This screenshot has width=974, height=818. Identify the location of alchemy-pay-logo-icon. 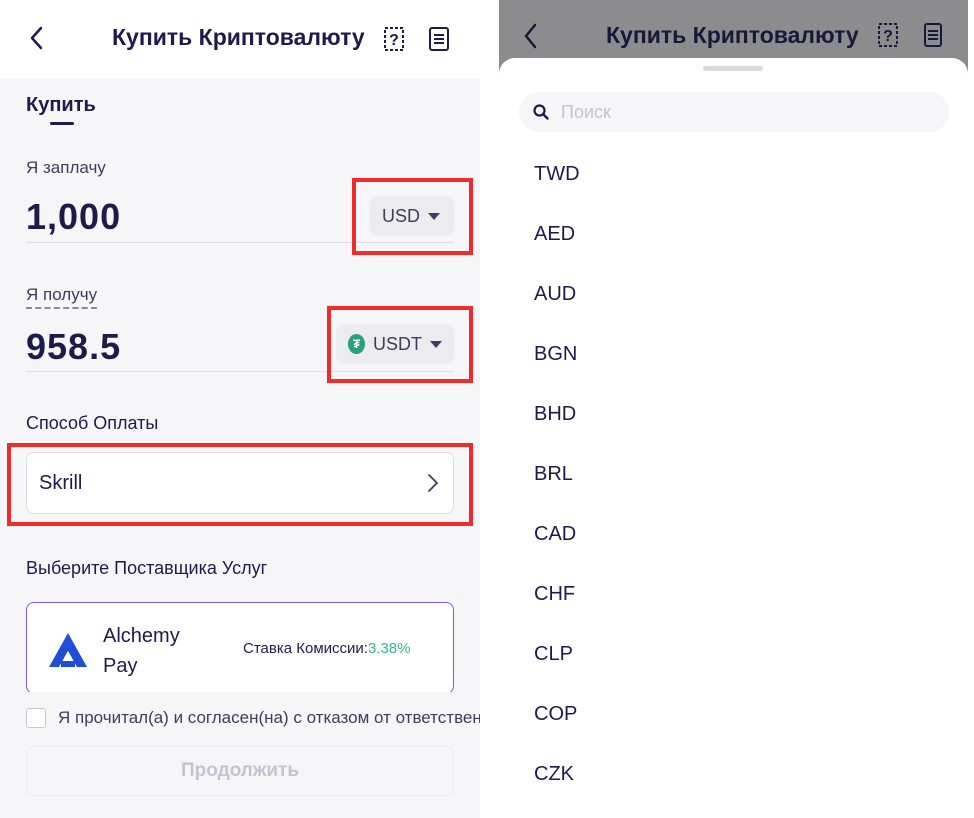
(68, 650).